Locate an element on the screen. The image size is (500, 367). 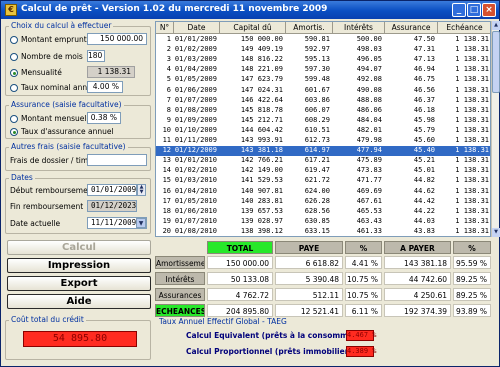
cout-total-label: Coût total du crédit is located at coordinates (47, 319).